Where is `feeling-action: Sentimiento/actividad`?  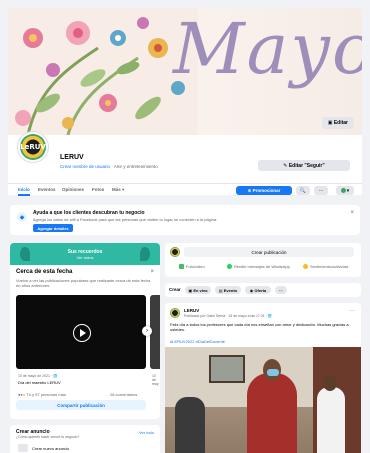
feeling-action: Sentimiento/actividad is located at coordinates (325, 266).